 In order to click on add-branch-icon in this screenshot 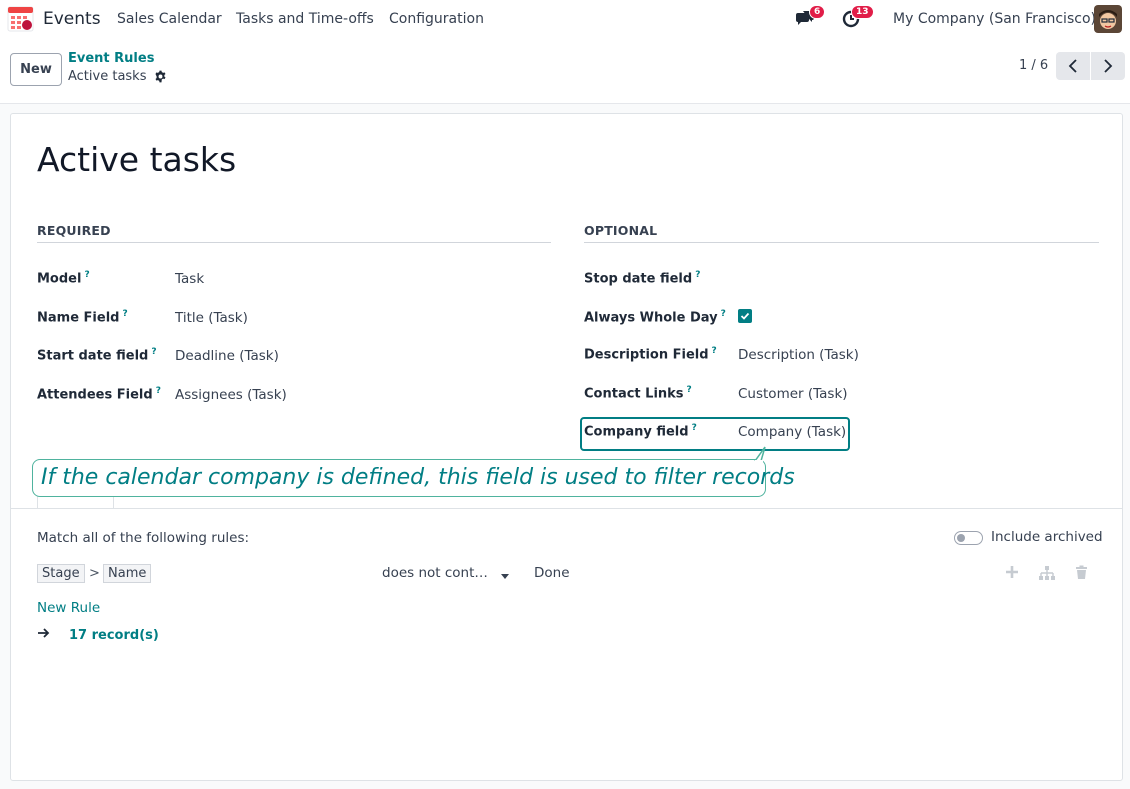, I will do `click(1047, 575)`.